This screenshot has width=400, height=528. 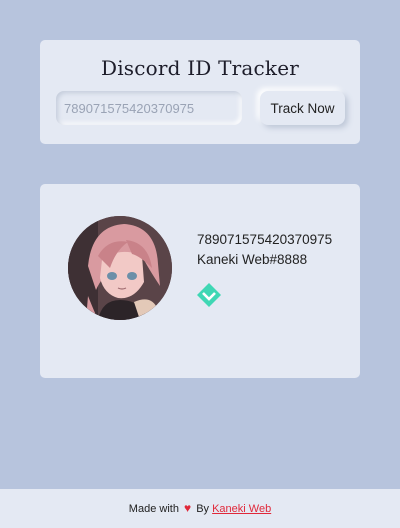 I want to click on discord-id-input, so click(x=149, y=108).